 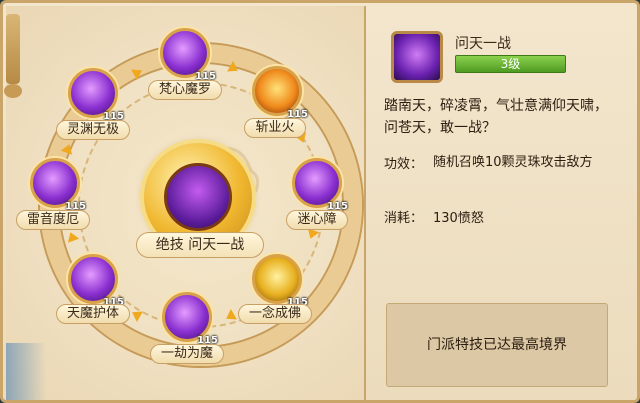 I want to click on skill-yijie-weimo: 115, so click(x=190, y=319).